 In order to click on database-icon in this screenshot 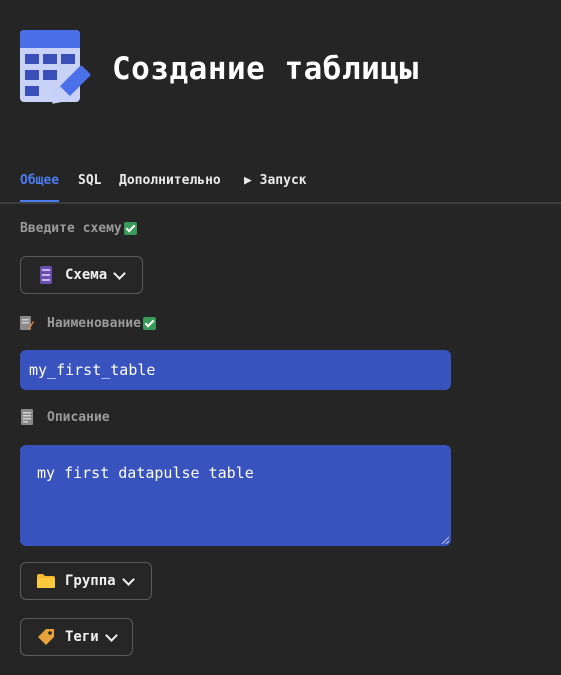, I will do `click(46, 275)`.